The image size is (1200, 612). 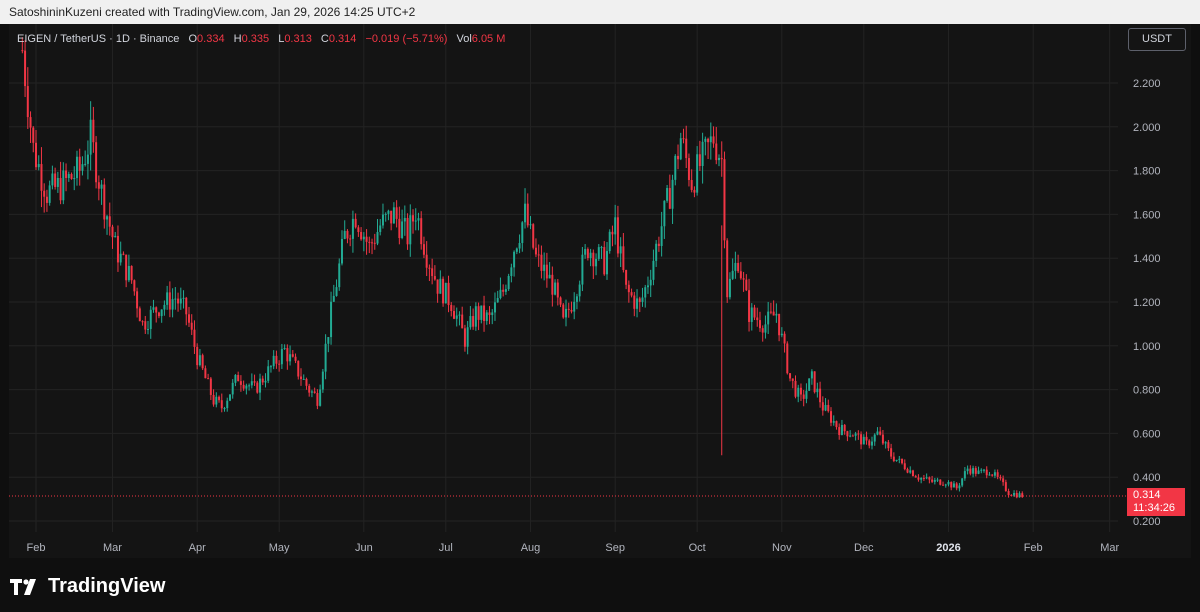 I want to click on currency-button: USDT, so click(x=1157, y=39).